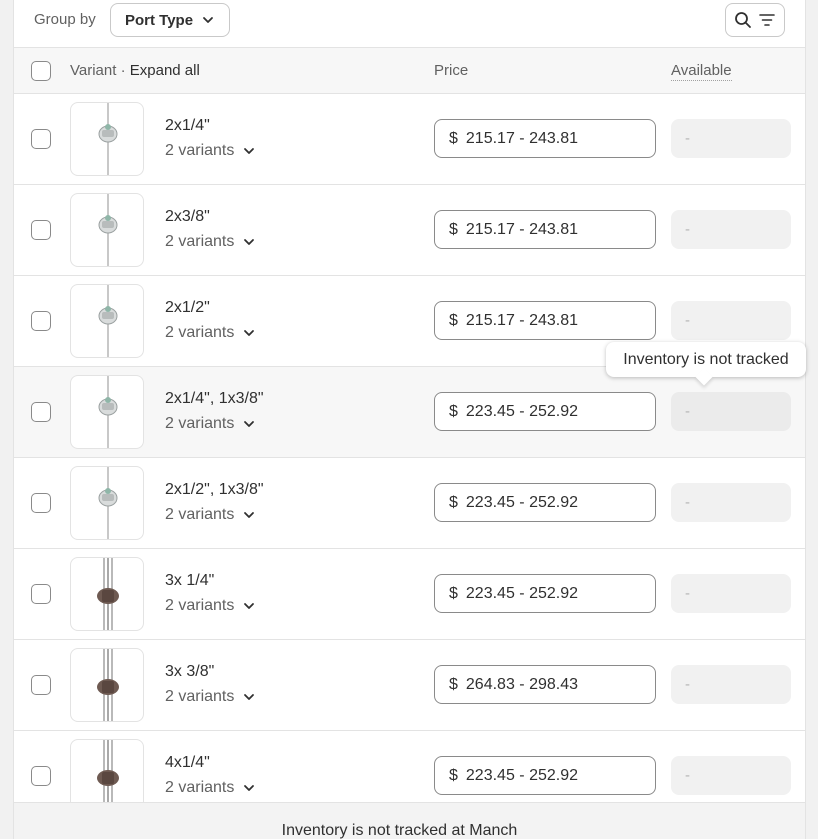  I want to click on variant-name: 2x1/2", 1x3/8", so click(214, 490).